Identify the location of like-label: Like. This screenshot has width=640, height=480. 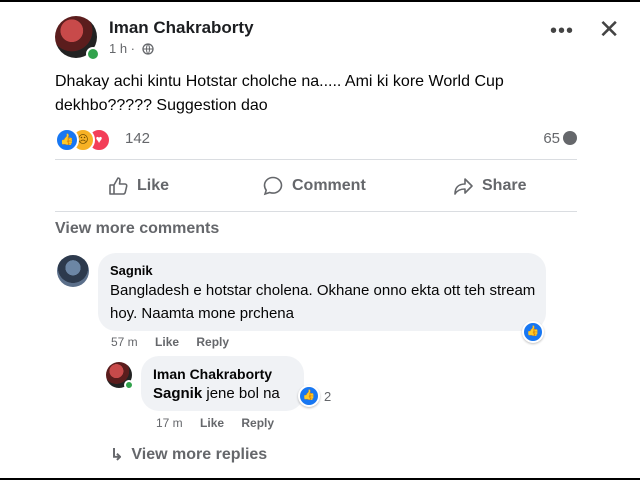
(153, 185).